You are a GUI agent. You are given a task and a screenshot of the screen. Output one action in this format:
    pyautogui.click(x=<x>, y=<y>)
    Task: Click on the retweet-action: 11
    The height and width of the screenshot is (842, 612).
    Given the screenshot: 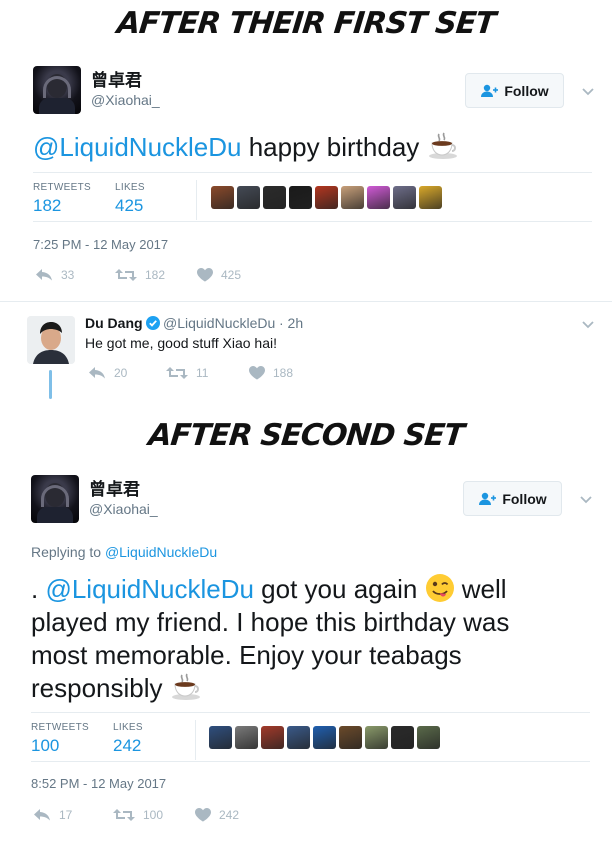 What is the action you would take?
    pyautogui.click(x=187, y=373)
    